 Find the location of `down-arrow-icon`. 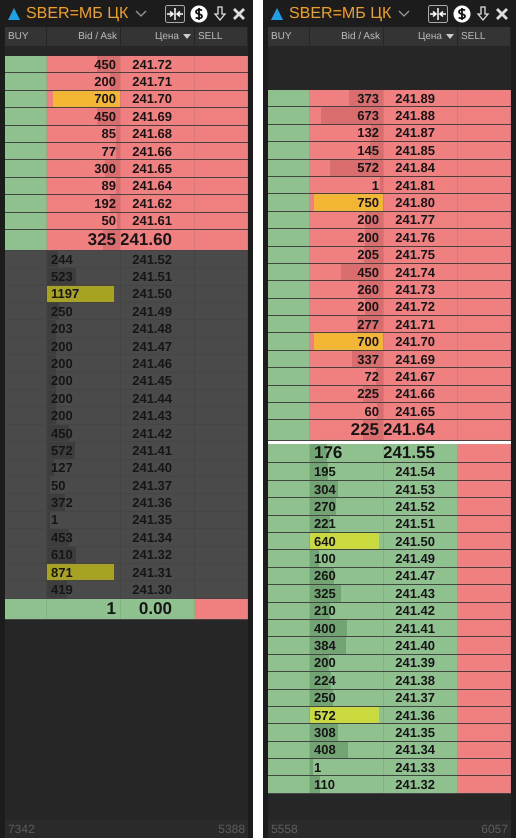

down-arrow-icon is located at coordinates (483, 14).